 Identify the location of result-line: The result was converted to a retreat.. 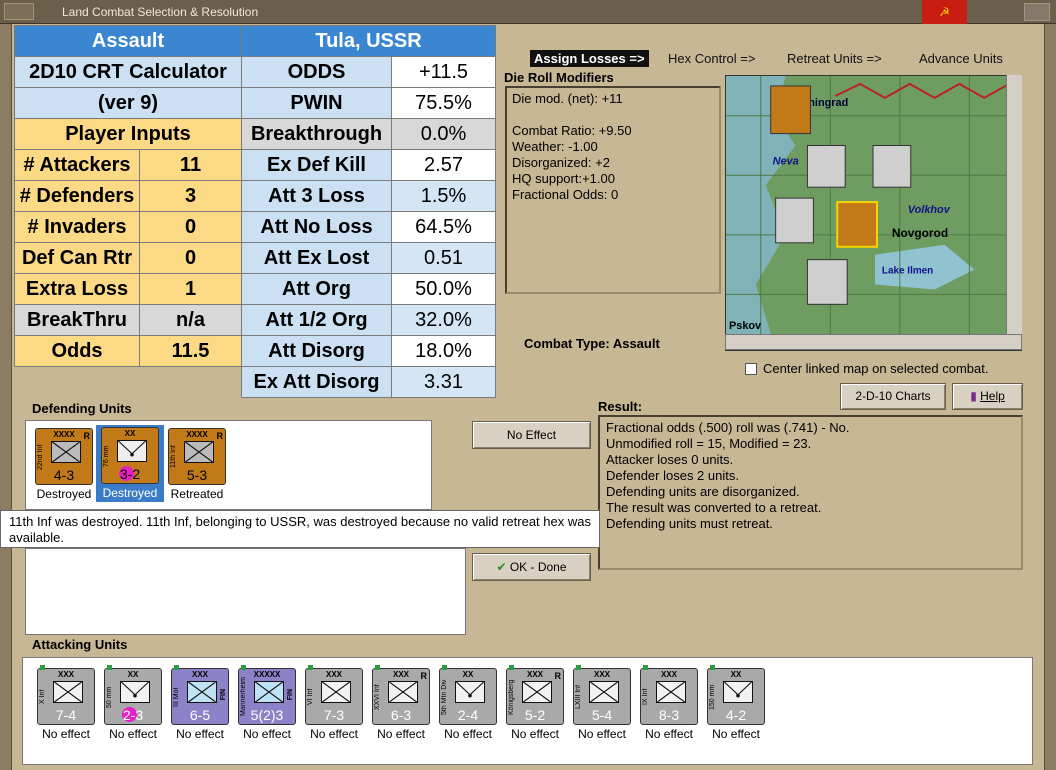
(714, 507).